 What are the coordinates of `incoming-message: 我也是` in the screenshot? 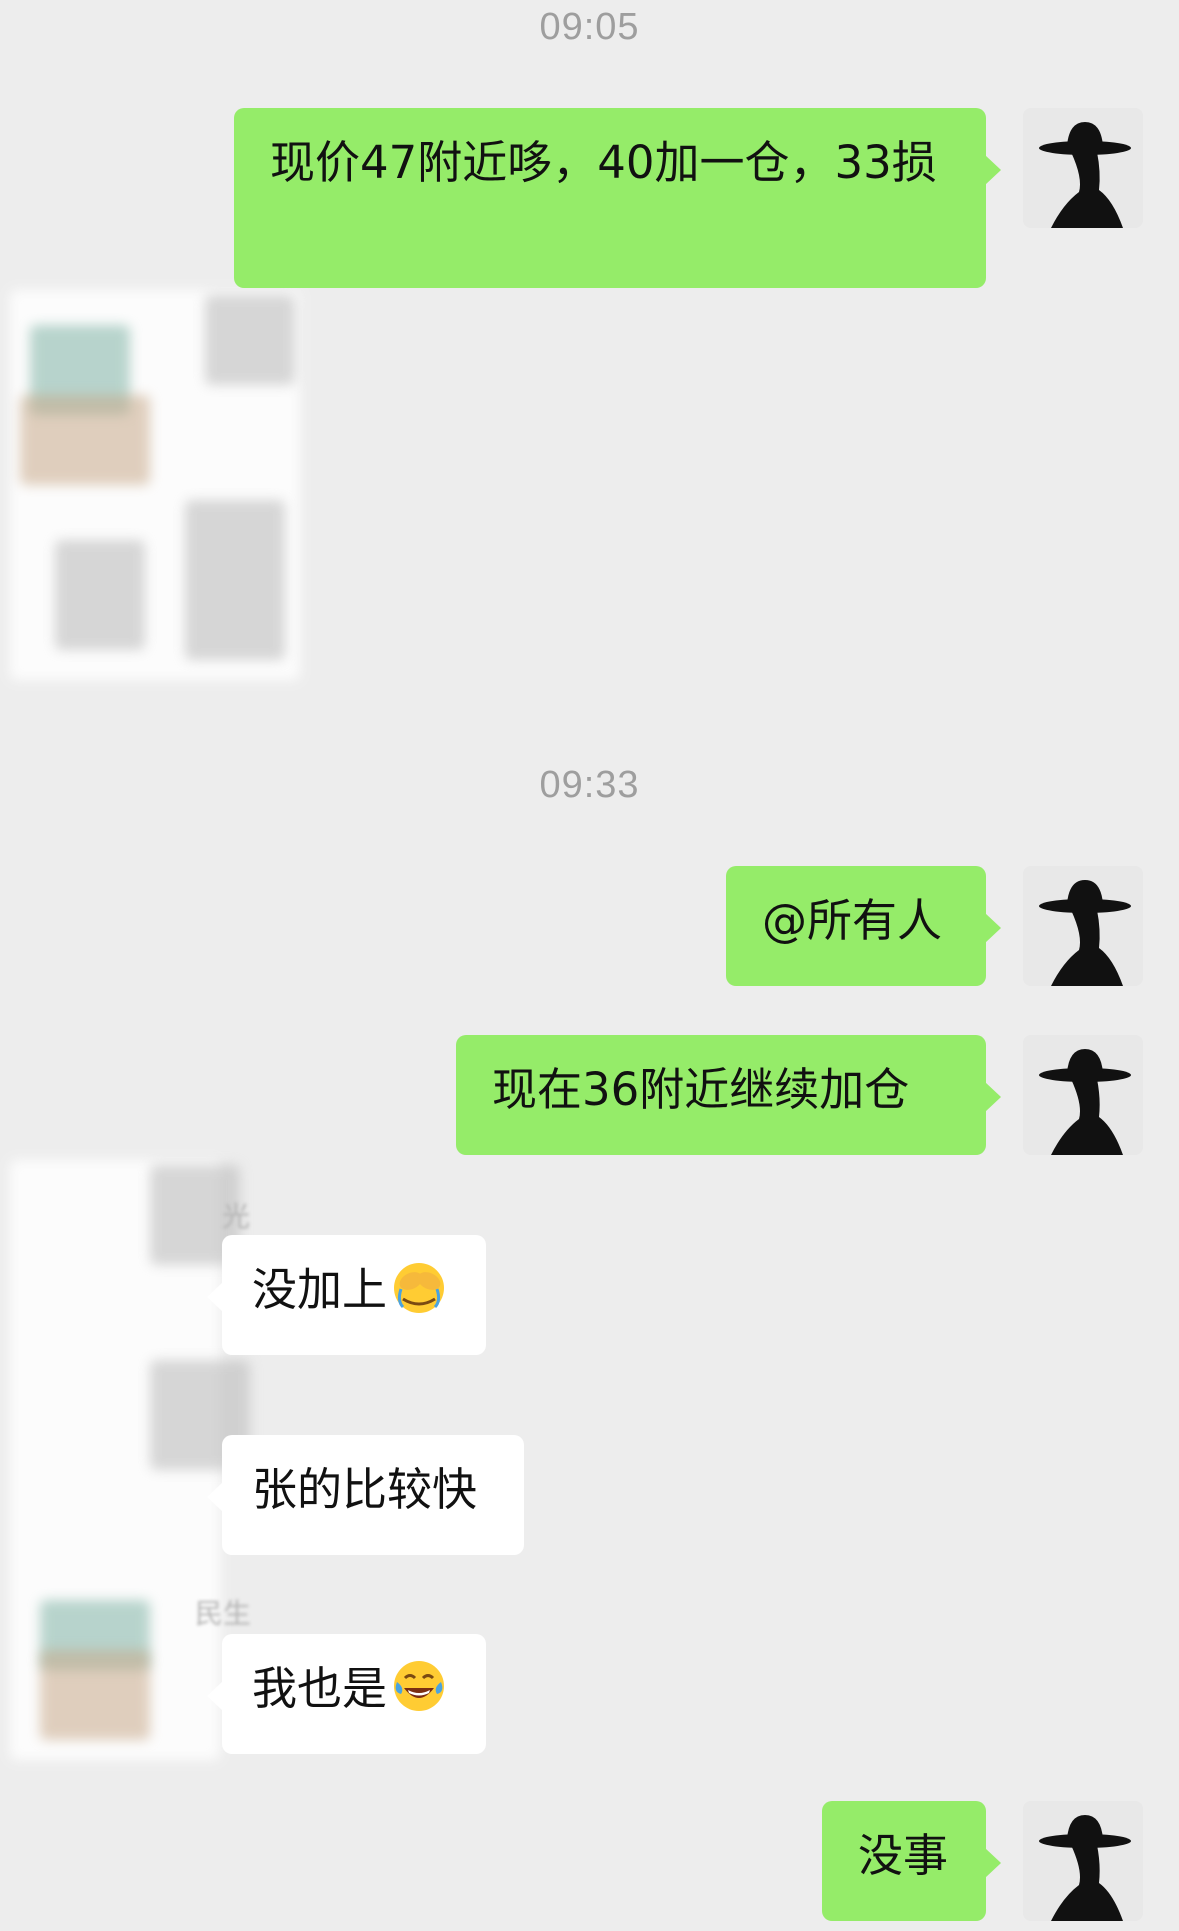 It's located at (346, 1694).